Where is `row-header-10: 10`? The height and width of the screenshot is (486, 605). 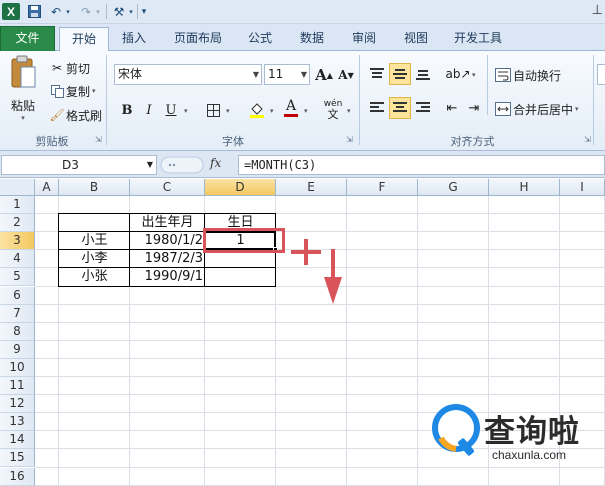 row-header-10: 10 is located at coordinates (17, 367).